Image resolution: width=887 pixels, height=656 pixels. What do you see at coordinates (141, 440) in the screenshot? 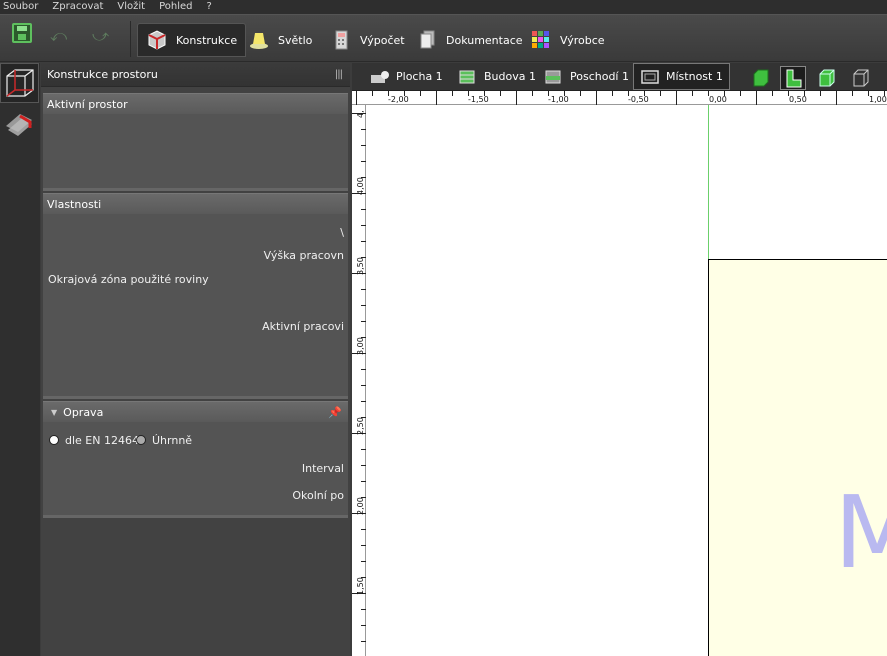
I see `radio-total` at bounding box center [141, 440].